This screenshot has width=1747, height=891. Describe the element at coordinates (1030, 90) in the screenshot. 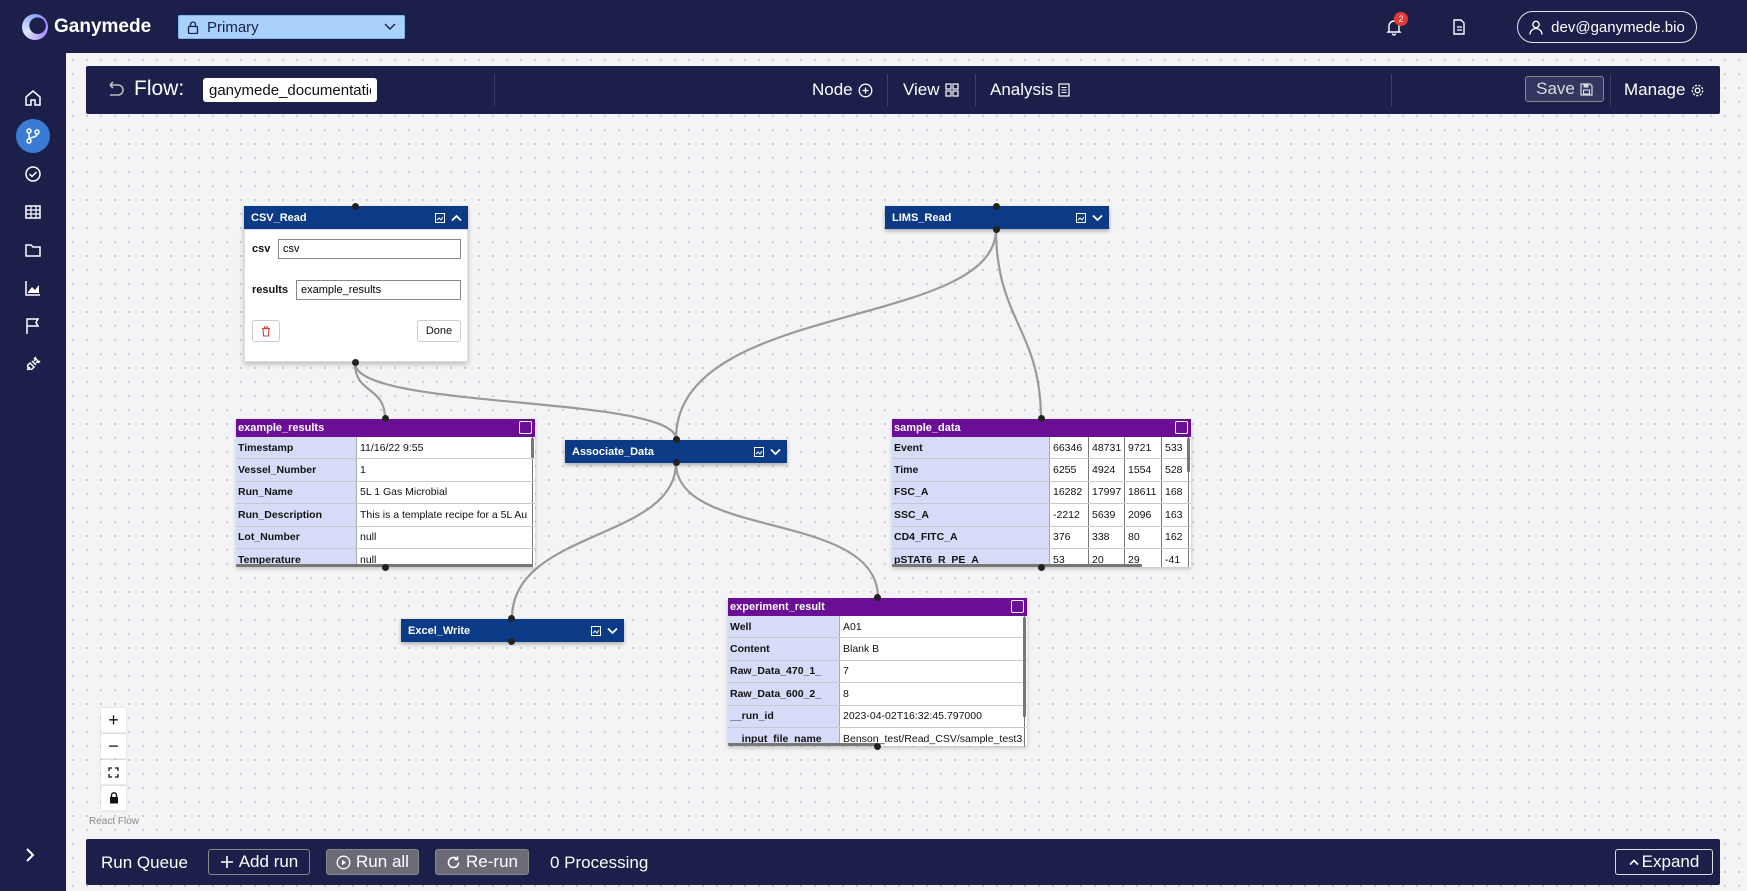

I see `analysis-menu: Analysis` at that location.